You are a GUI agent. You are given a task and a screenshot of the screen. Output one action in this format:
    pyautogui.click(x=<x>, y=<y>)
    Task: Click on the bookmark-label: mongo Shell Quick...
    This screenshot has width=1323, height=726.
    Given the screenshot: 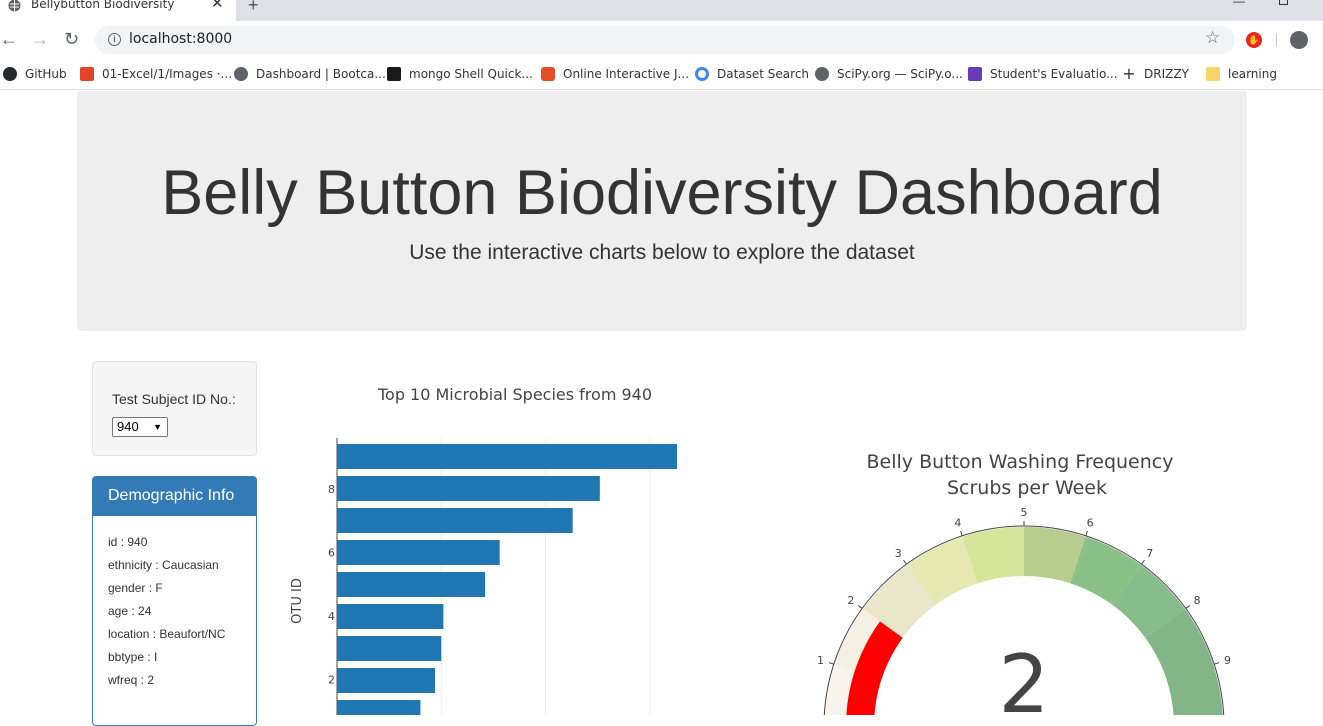 What is the action you would take?
    pyautogui.click(x=471, y=74)
    